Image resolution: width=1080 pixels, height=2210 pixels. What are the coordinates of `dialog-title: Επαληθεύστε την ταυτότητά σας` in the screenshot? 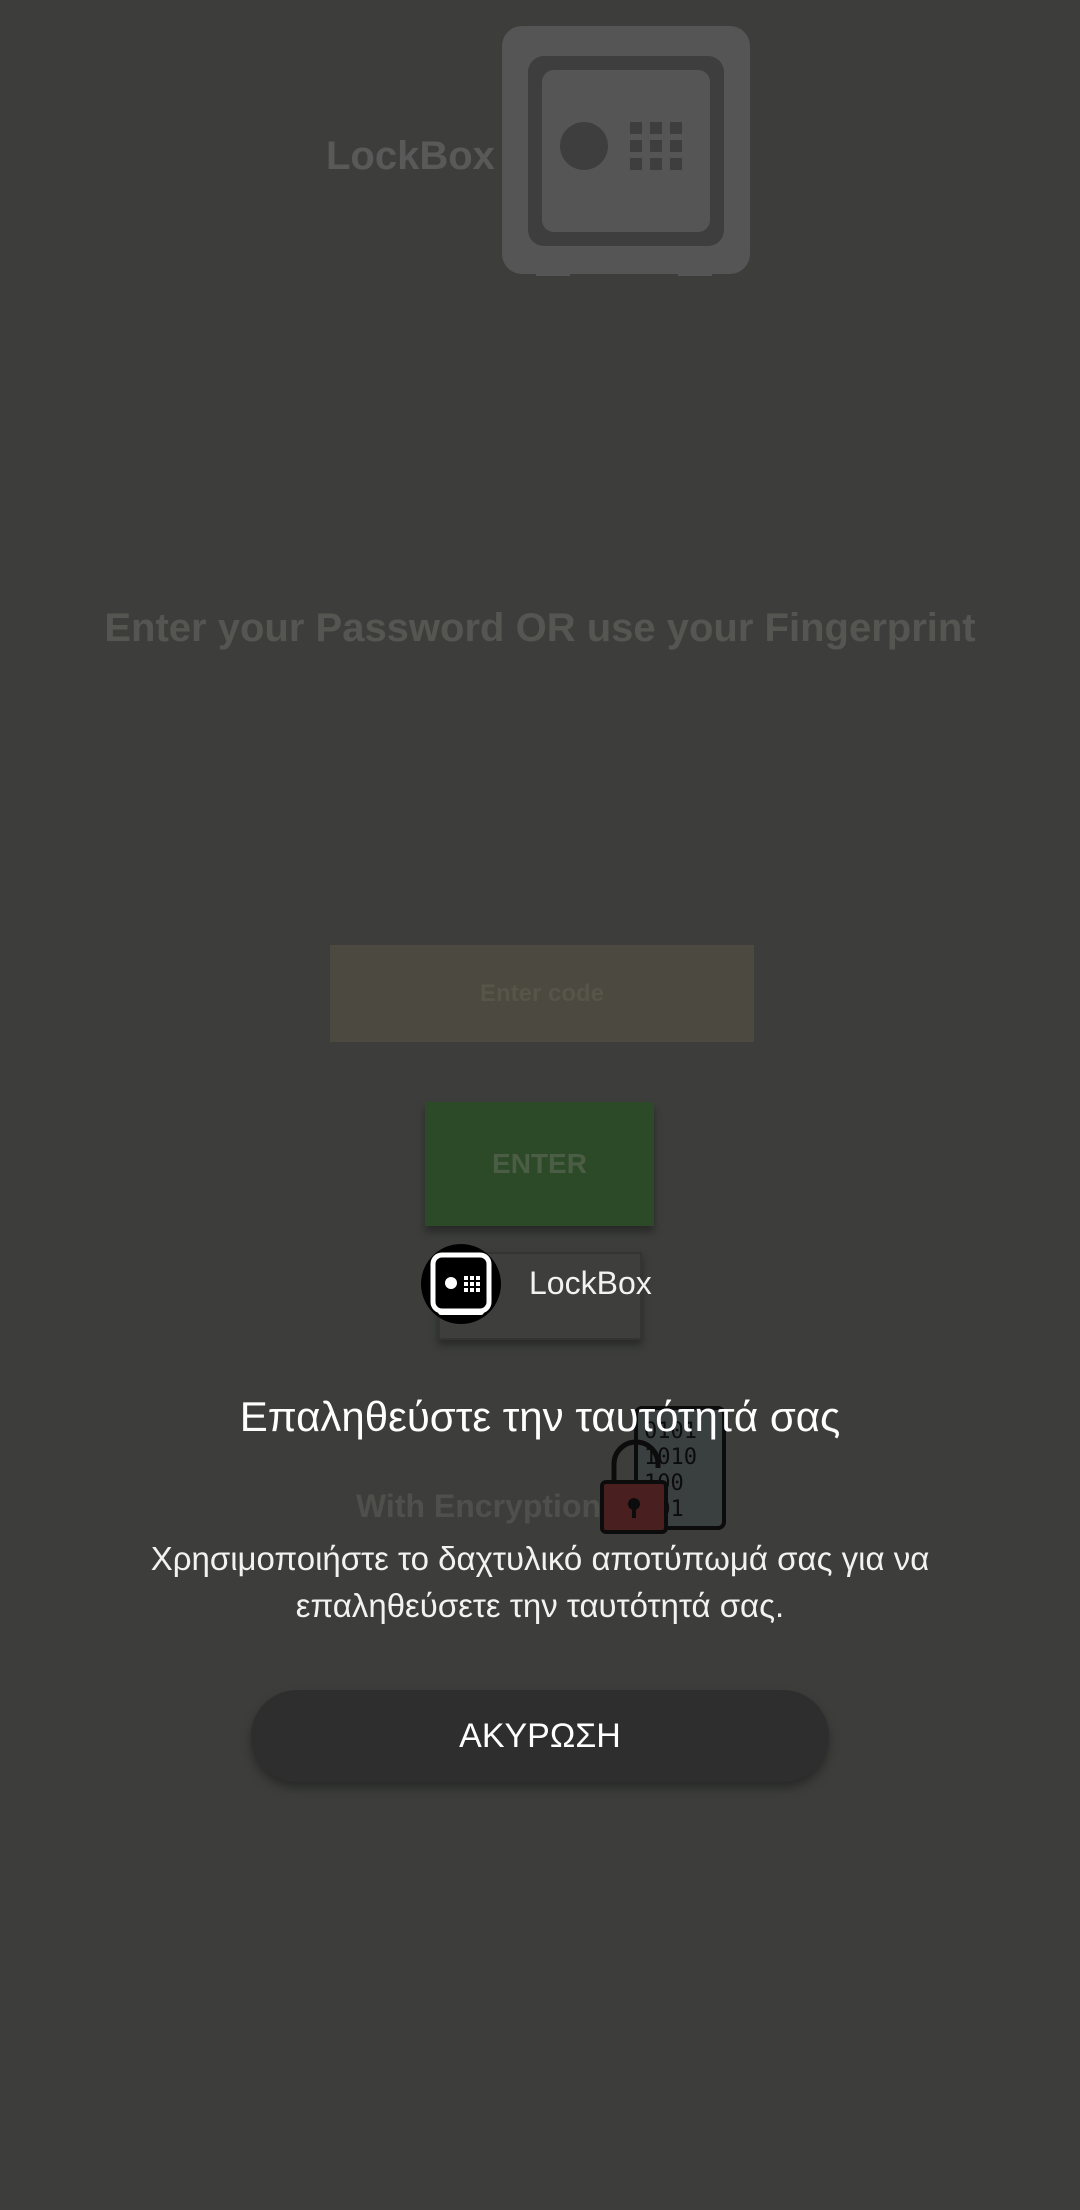 It's located at (540, 1416).